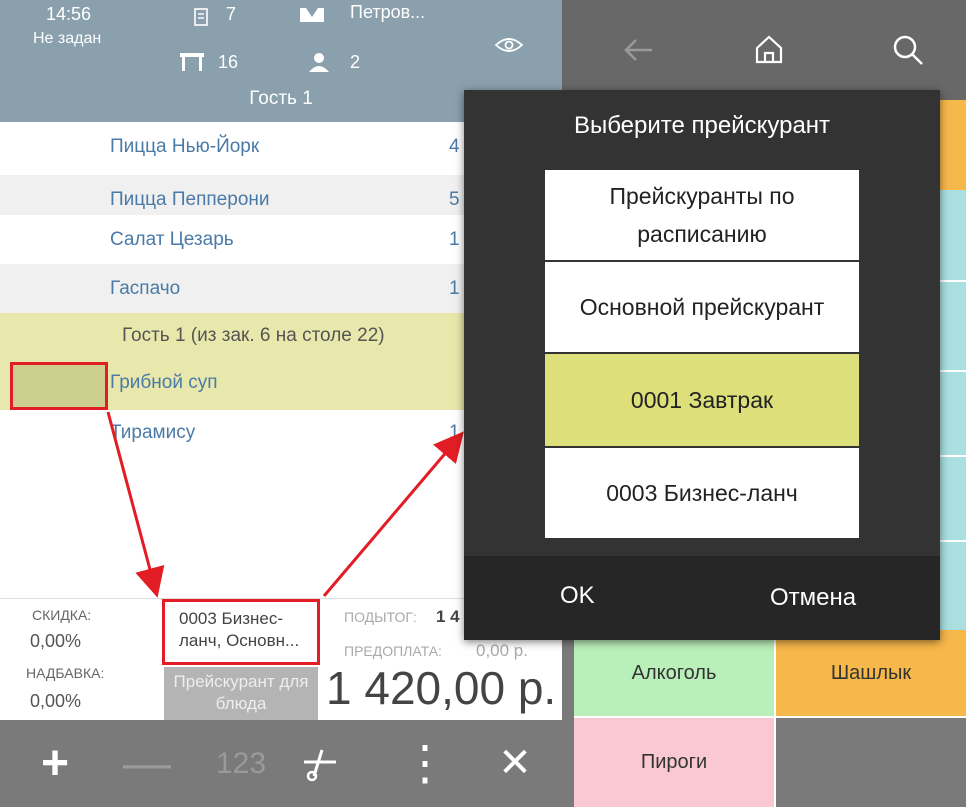 This screenshot has height=807, width=966. Describe the element at coordinates (702, 125) in the screenshot. I see `dialog-title: Выберите прейскурант` at that location.